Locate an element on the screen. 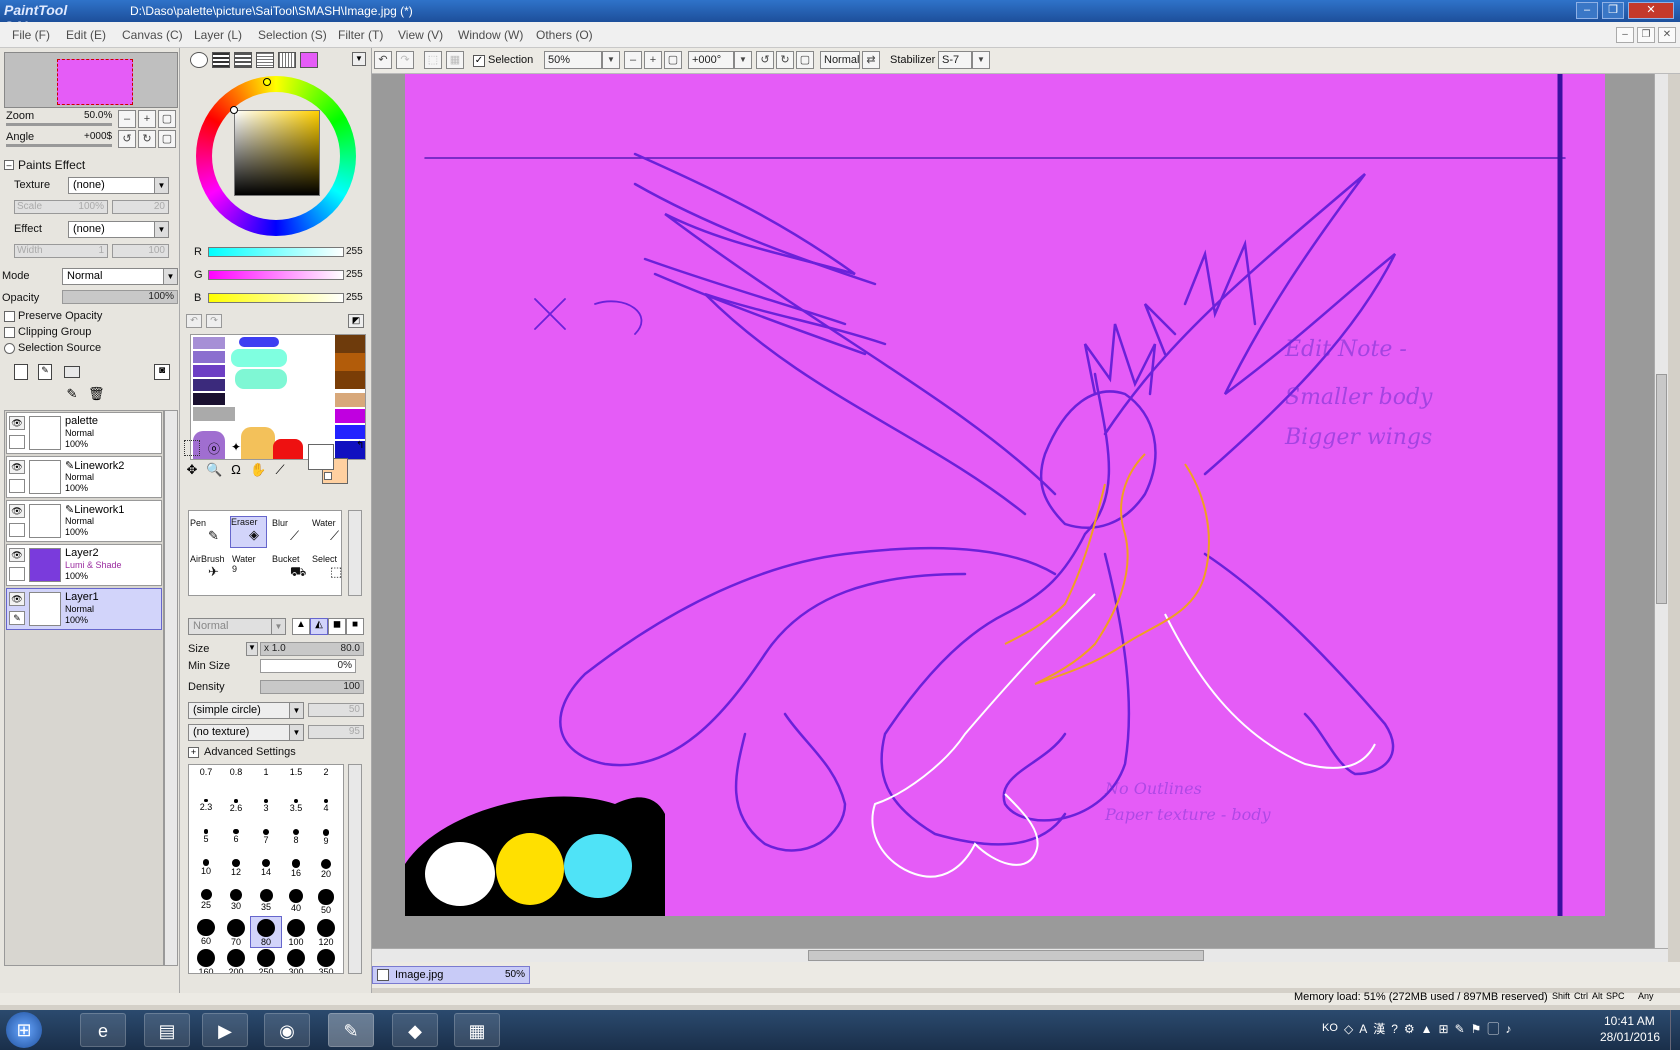 The width and height of the screenshot is (1680, 1050). angle-slider is located at coordinates (59, 145).